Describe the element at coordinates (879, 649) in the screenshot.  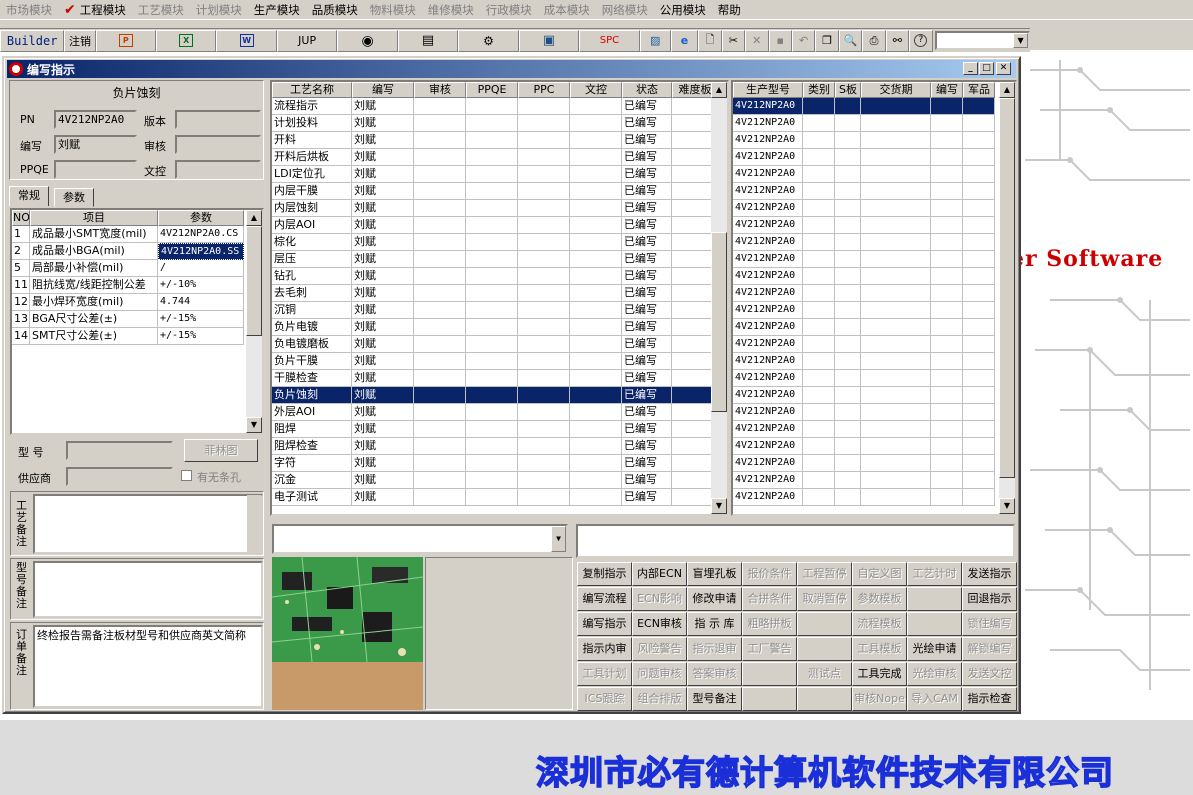
I see `action-button-3-5: 工具模板` at that location.